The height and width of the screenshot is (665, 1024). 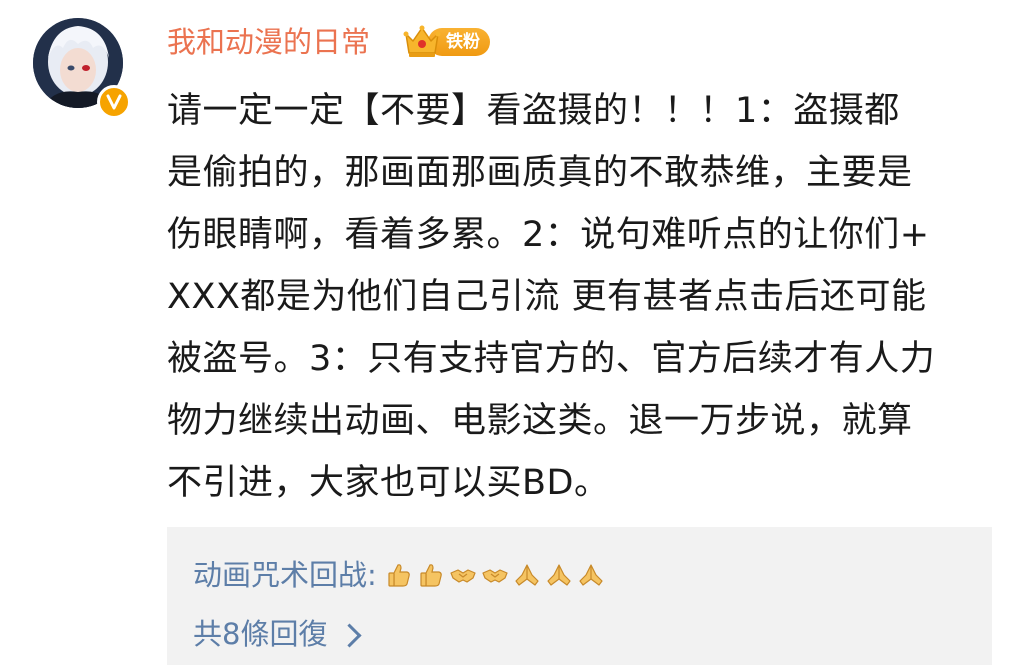 I want to click on fan-badge: 铁粉, so click(x=446, y=42).